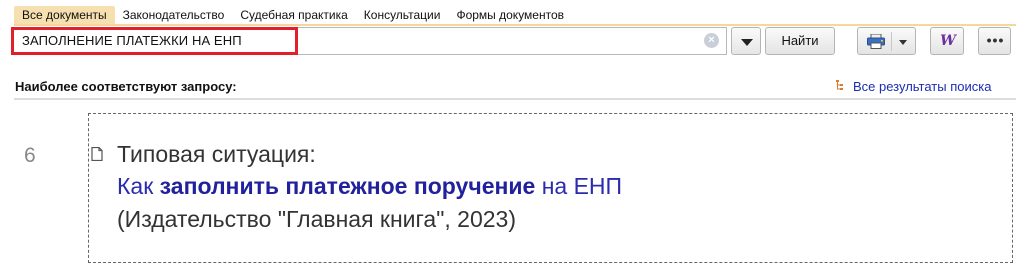  I want to click on search-query-text: ЗАПОЛНЕНИЕ ПЛАТЕЖКИ НА ЕНП, so click(132, 40).